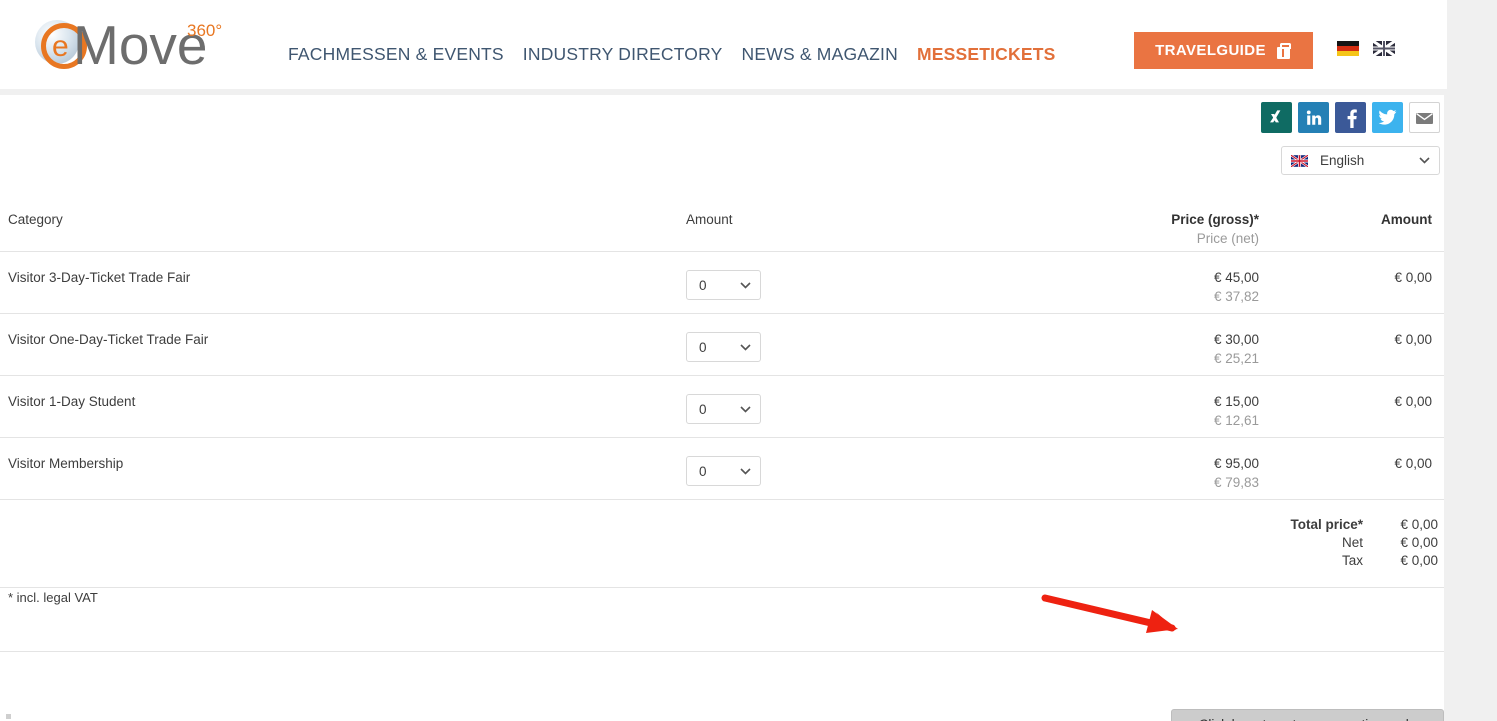 Image resolution: width=1497 pixels, height=721 pixels. I want to click on svg-text: e, so click(60, 46).